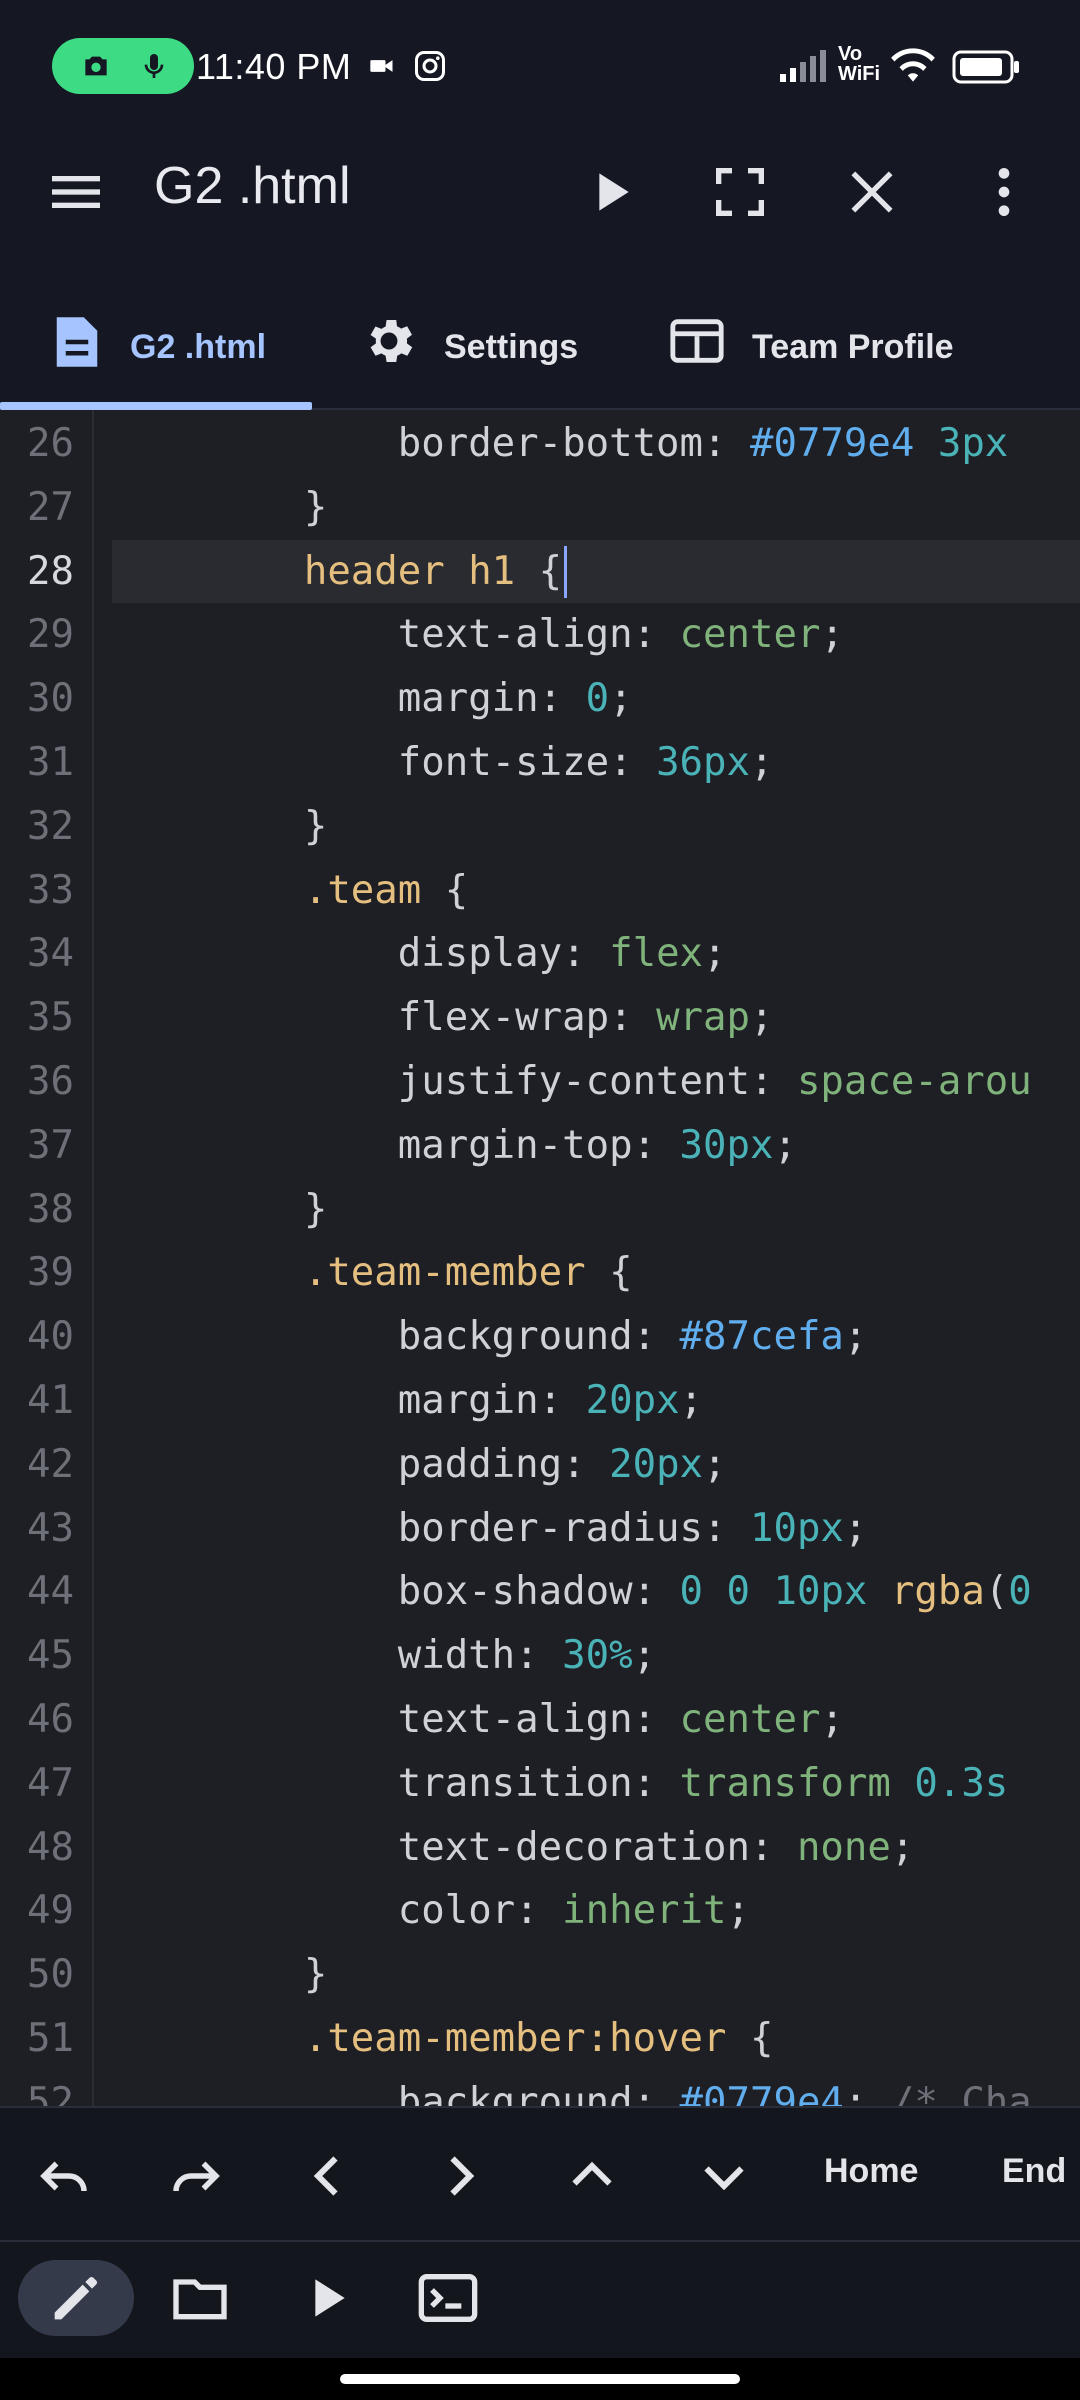  I want to click on home-indicator, so click(540, 2379).